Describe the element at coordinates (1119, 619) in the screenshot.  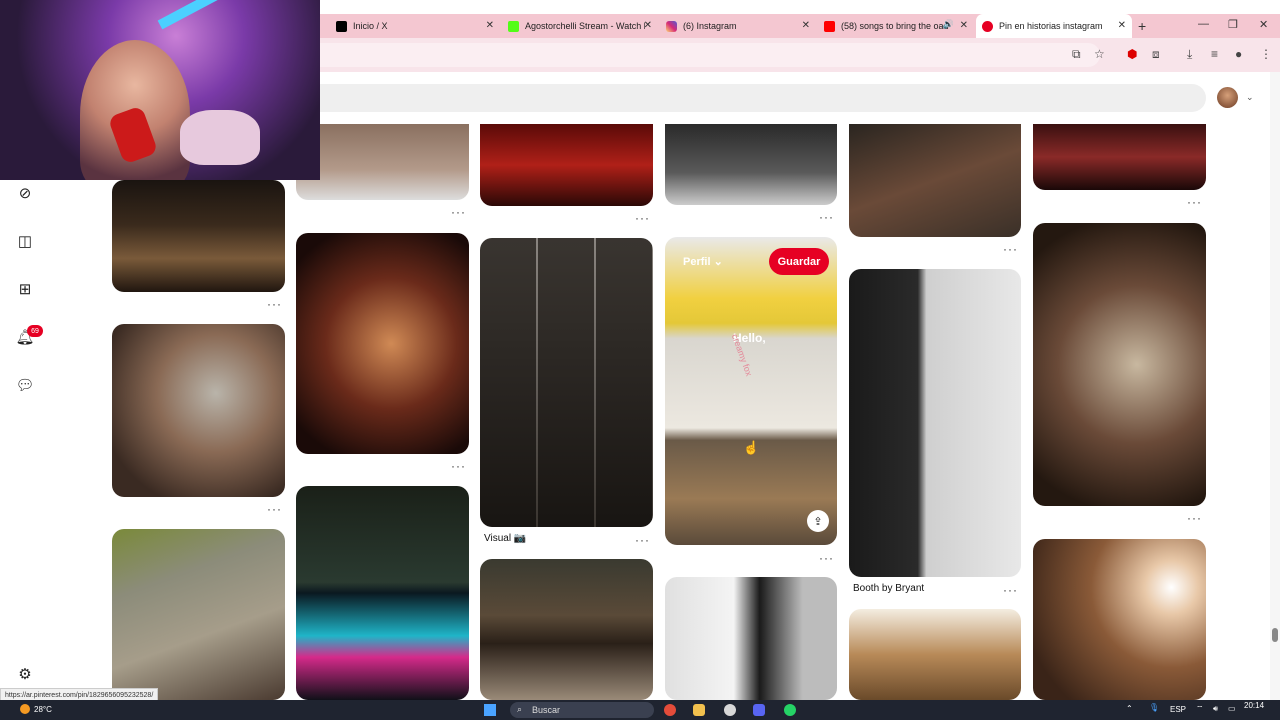
I see `pin-flash-portrait` at that location.